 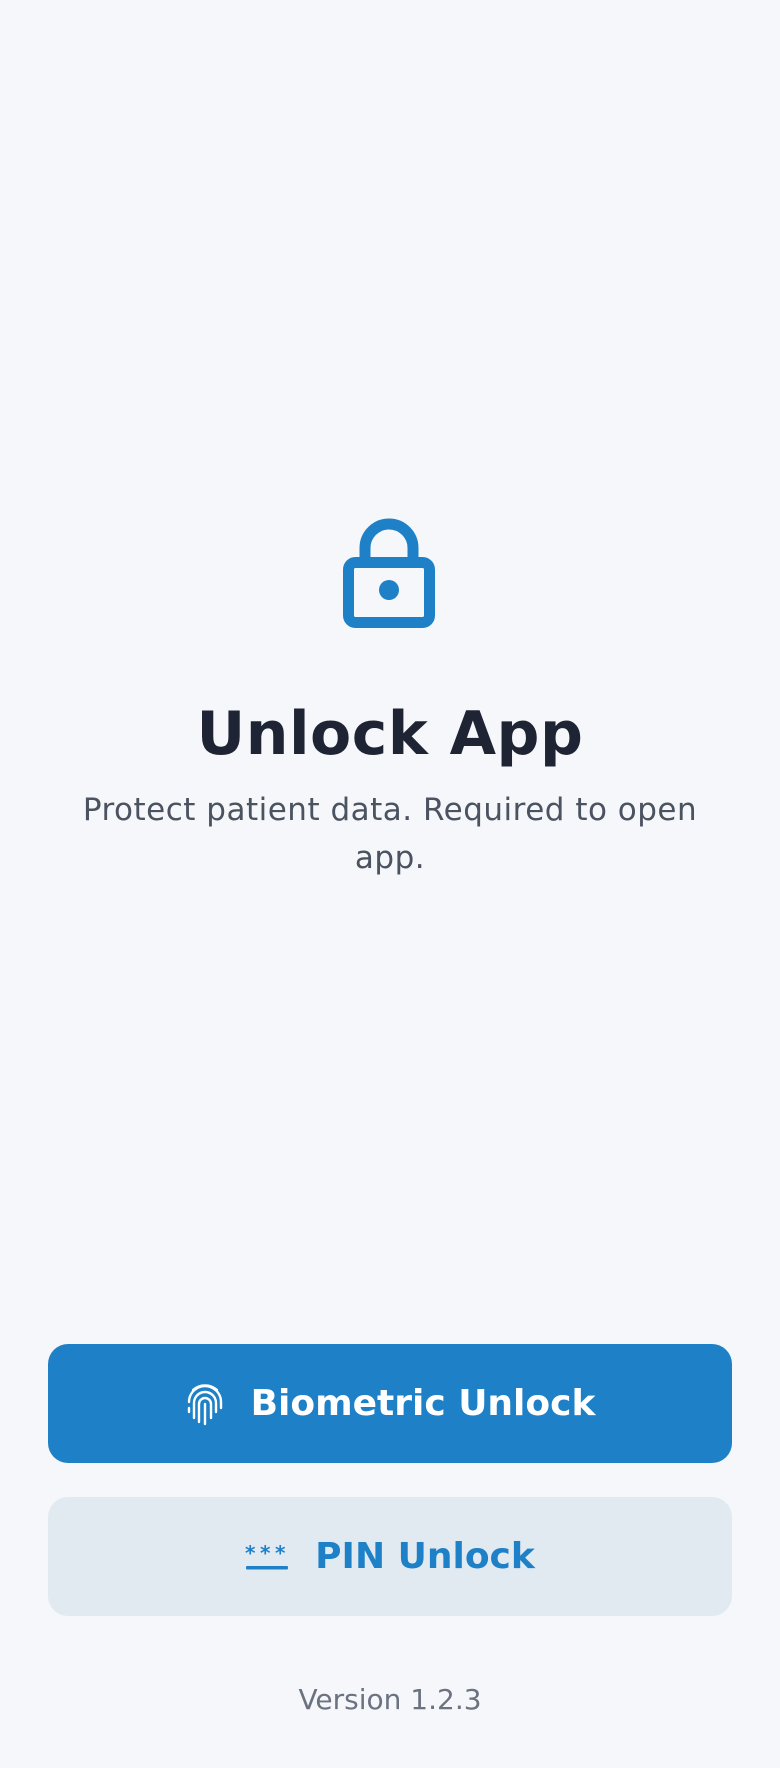 What do you see at coordinates (205, 1404) in the screenshot?
I see `fingerprint-icon` at bounding box center [205, 1404].